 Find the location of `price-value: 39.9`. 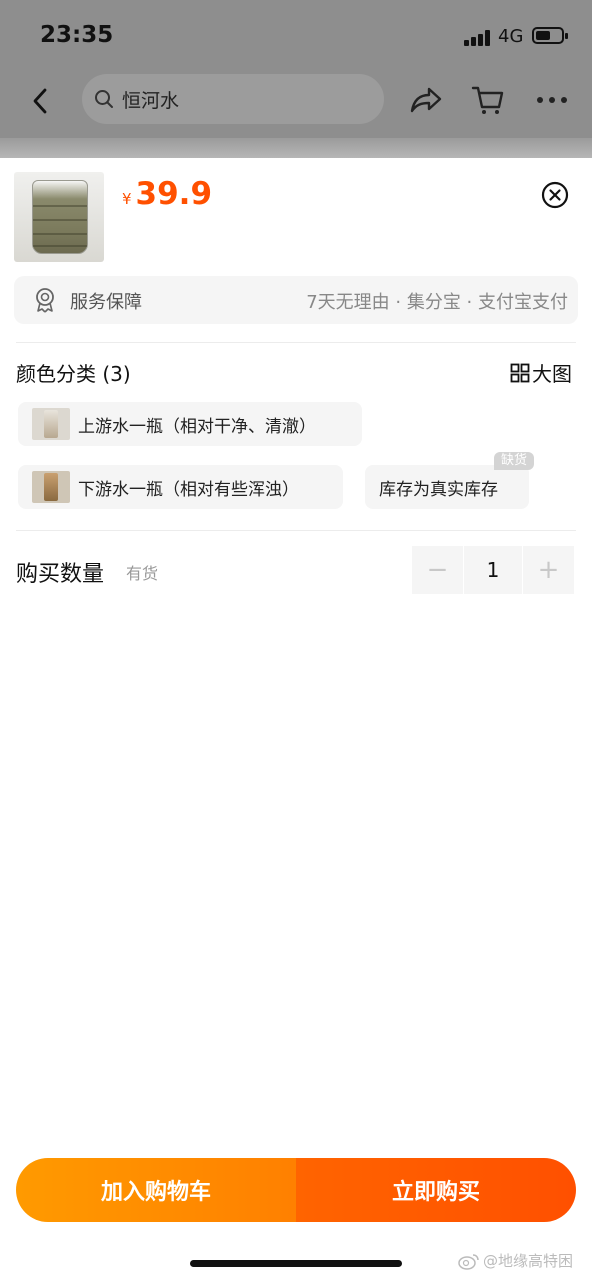

price-value: 39.9 is located at coordinates (174, 194).